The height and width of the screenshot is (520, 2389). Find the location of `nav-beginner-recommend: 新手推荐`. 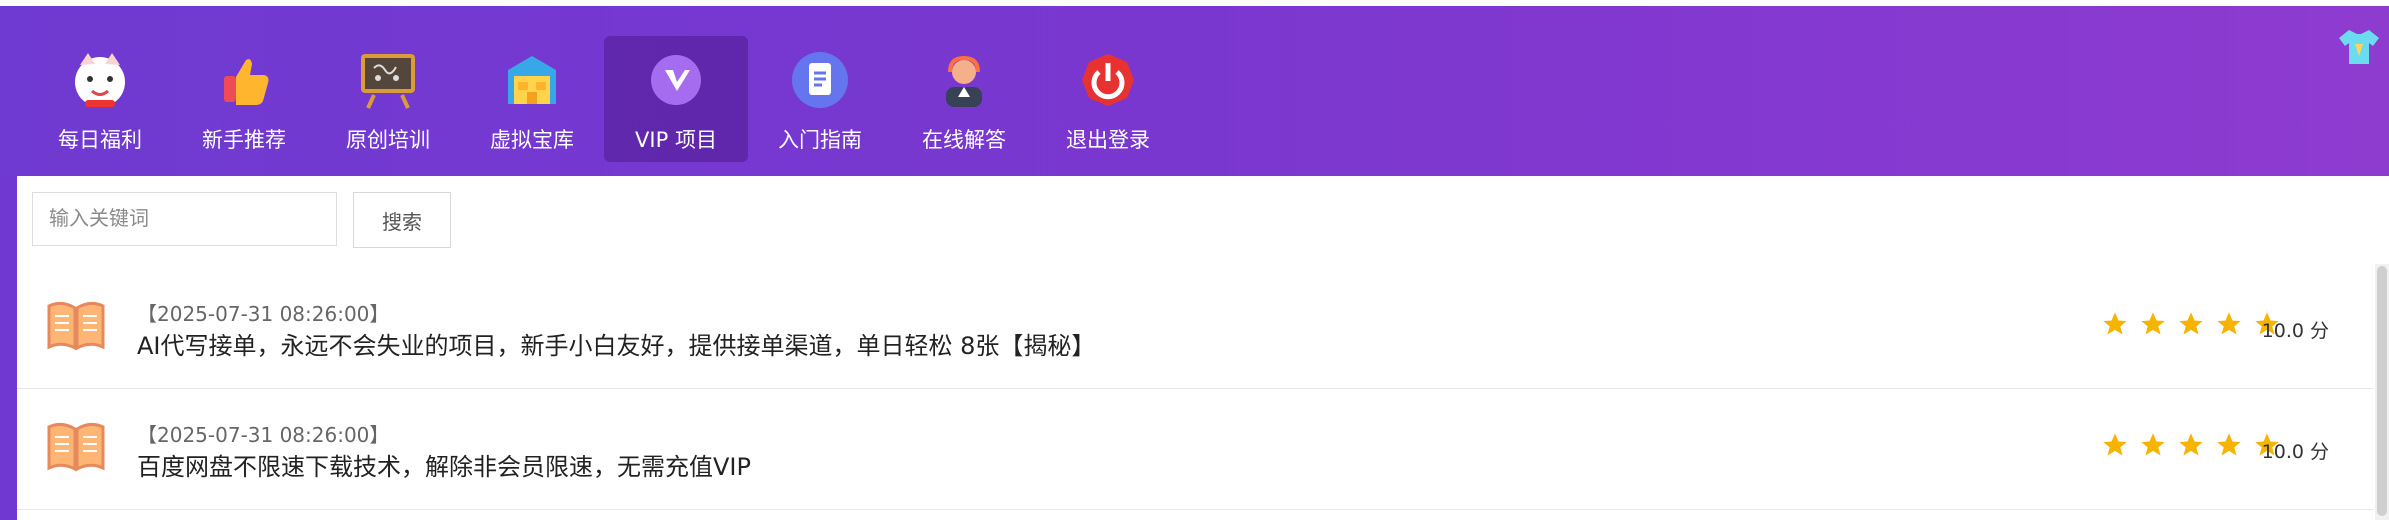

nav-beginner-recommend: 新手推荐 is located at coordinates (244, 99).